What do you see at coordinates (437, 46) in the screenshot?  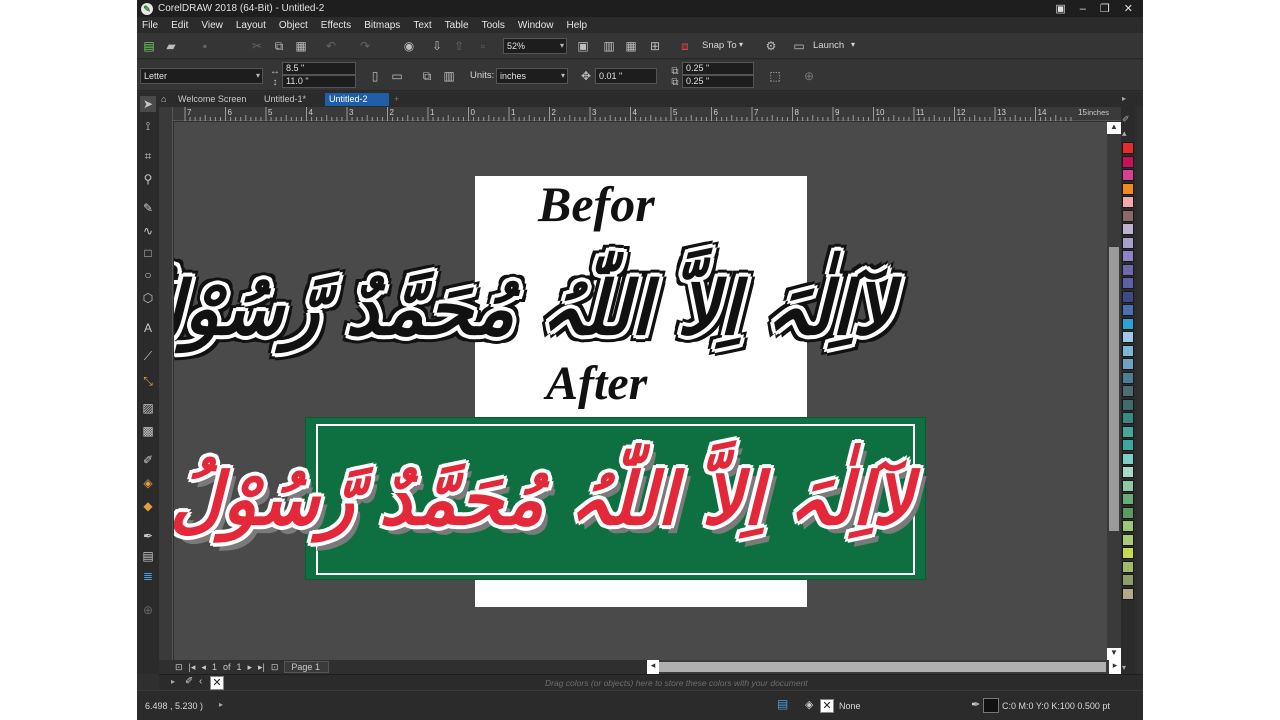 I see `import-icon: ⇩` at bounding box center [437, 46].